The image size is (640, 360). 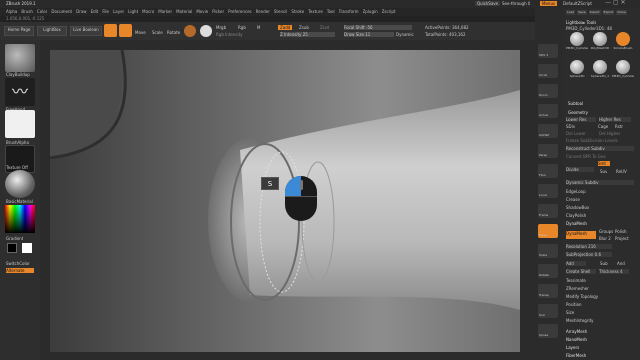 What do you see at coordinates (349, 11) in the screenshot?
I see `menu-item-transform: Transform` at bounding box center [349, 11].